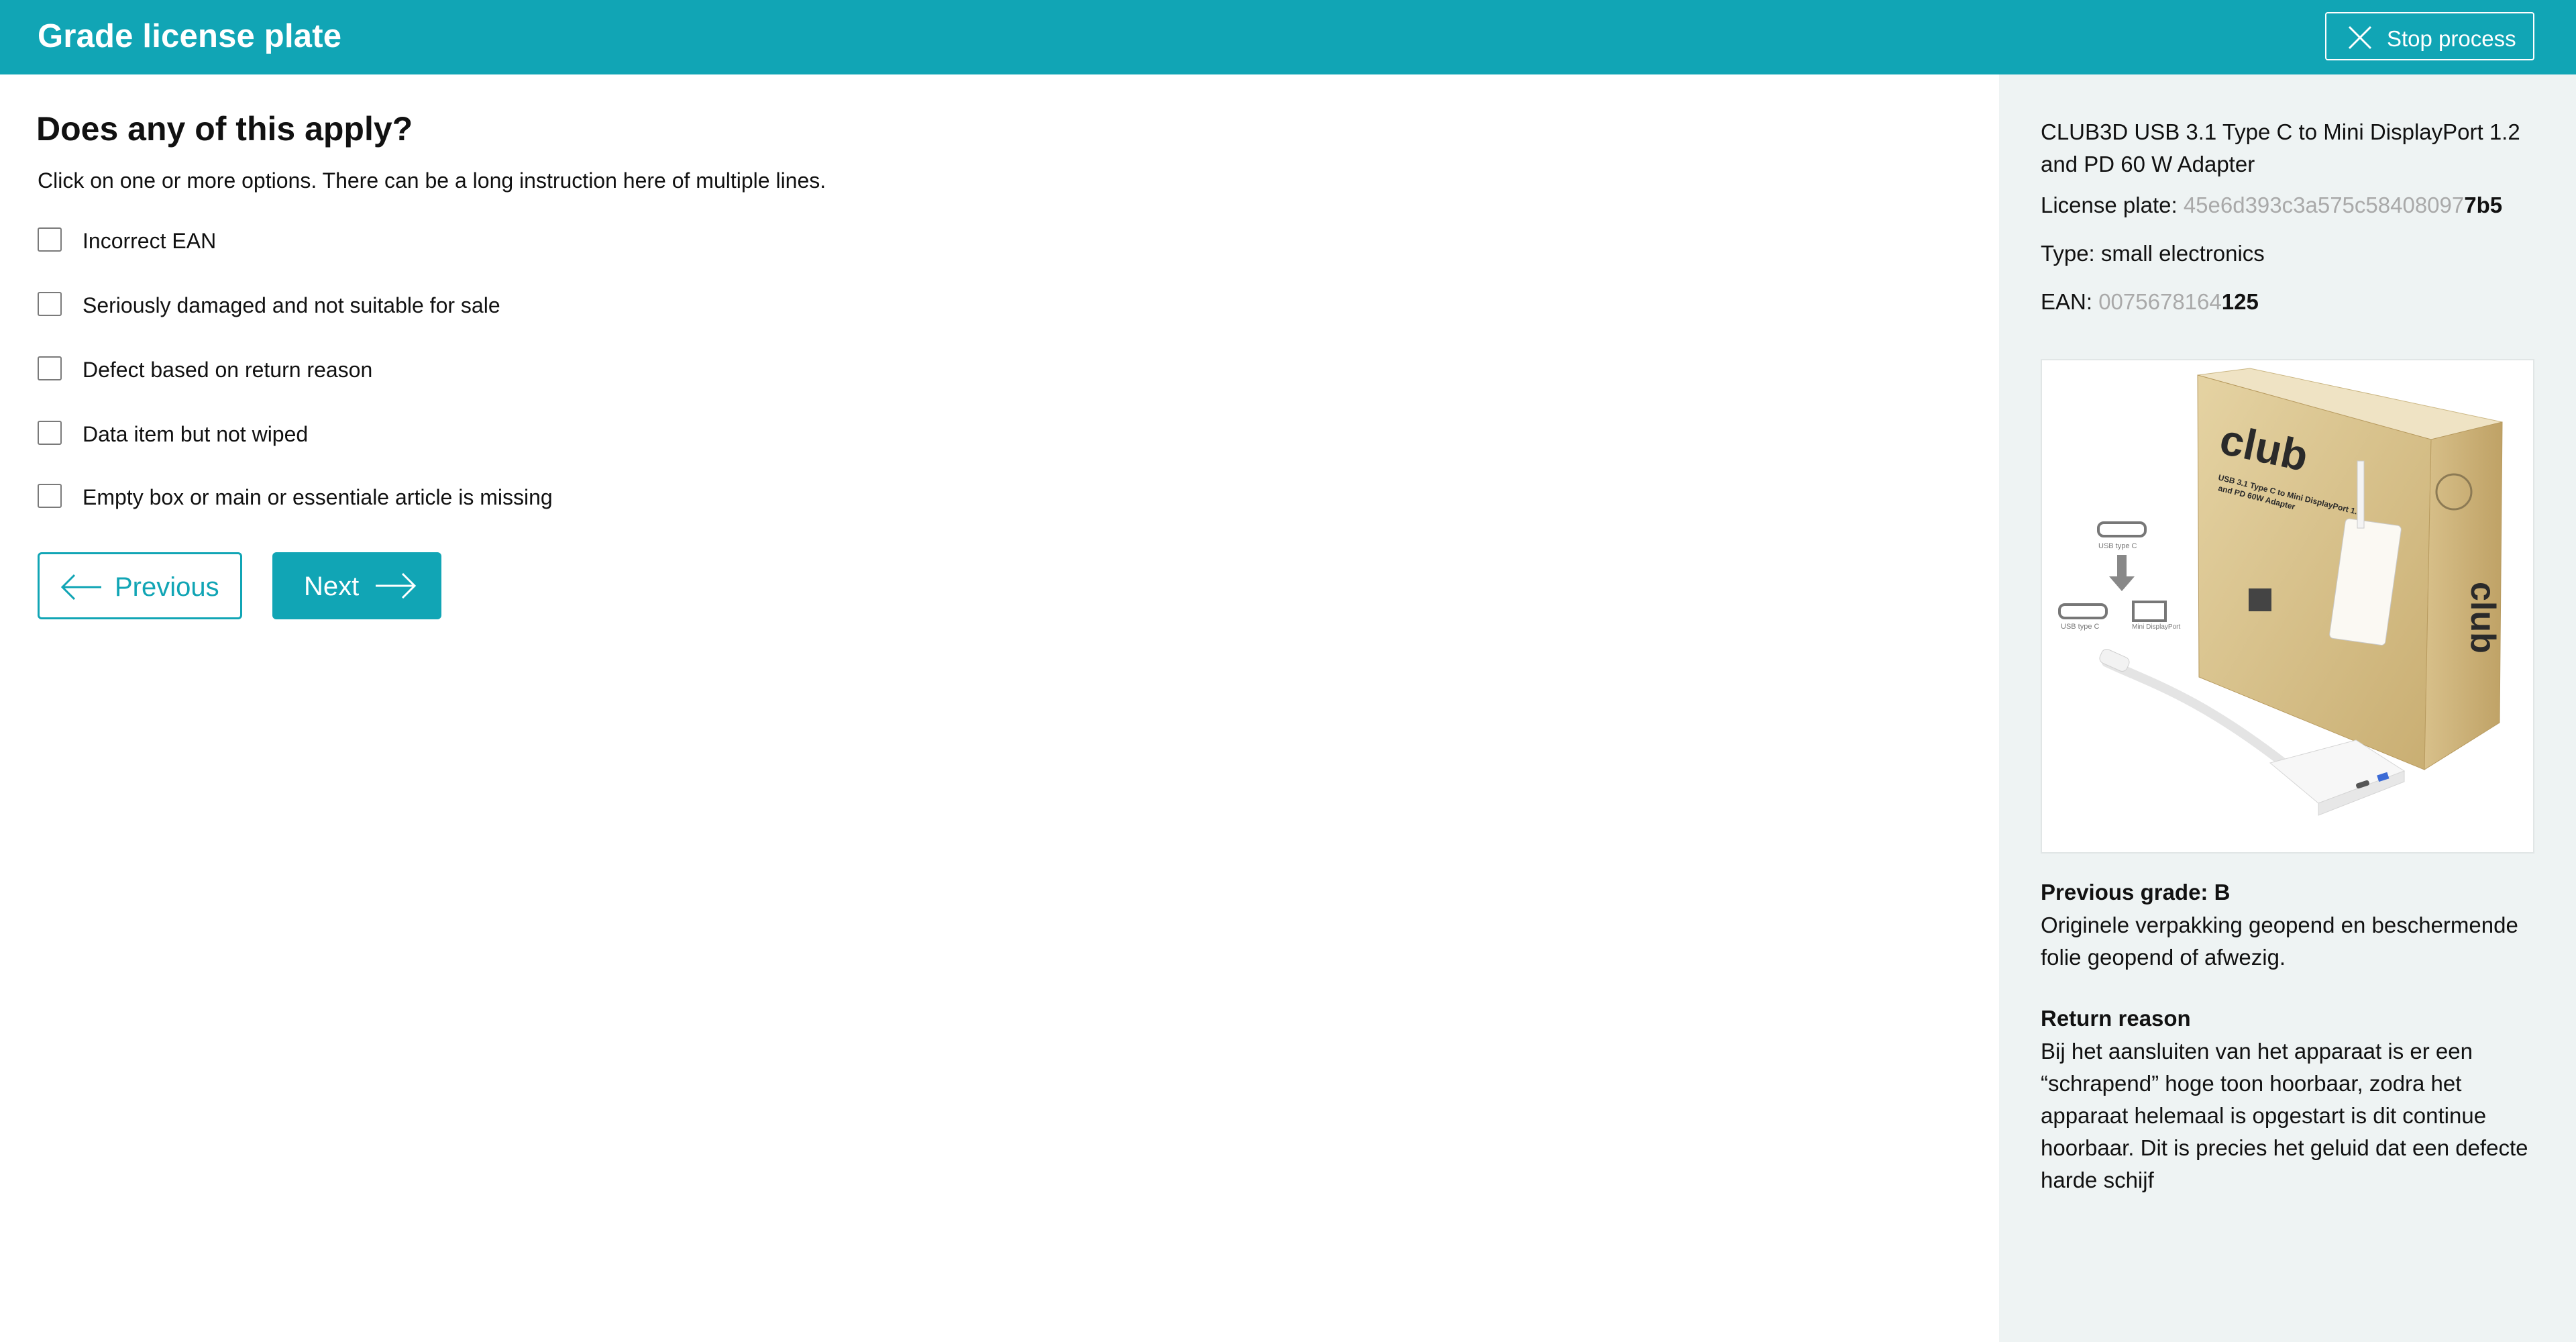 Image resolution: width=2576 pixels, height=1342 pixels. Describe the element at coordinates (2182, 254) in the screenshot. I see `type-value: small electronics` at that location.